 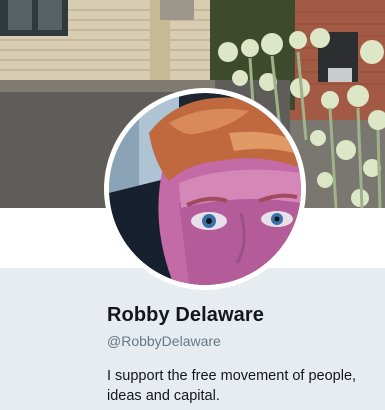 What do you see at coordinates (164, 341) in the screenshot?
I see `handle: @RobbyDelaware` at bounding box center [164, 341].